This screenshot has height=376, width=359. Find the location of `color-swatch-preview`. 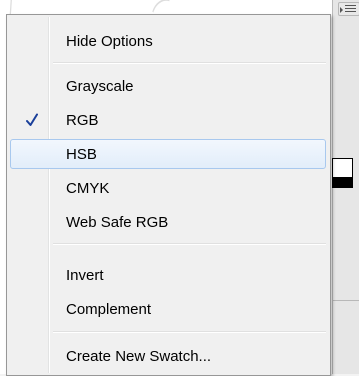

color-swatch-preview is located at coordinates (342, 173).